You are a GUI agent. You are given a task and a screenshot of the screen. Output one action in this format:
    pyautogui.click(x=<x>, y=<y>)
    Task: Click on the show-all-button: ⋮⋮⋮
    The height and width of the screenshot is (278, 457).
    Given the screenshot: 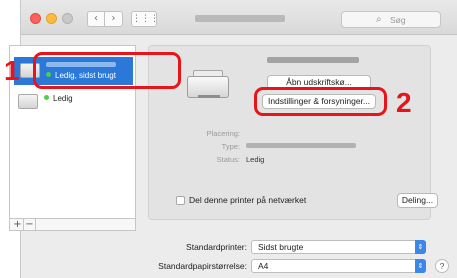 What is the action you would take?
    pyautogui.click(x=145, y=19)
    